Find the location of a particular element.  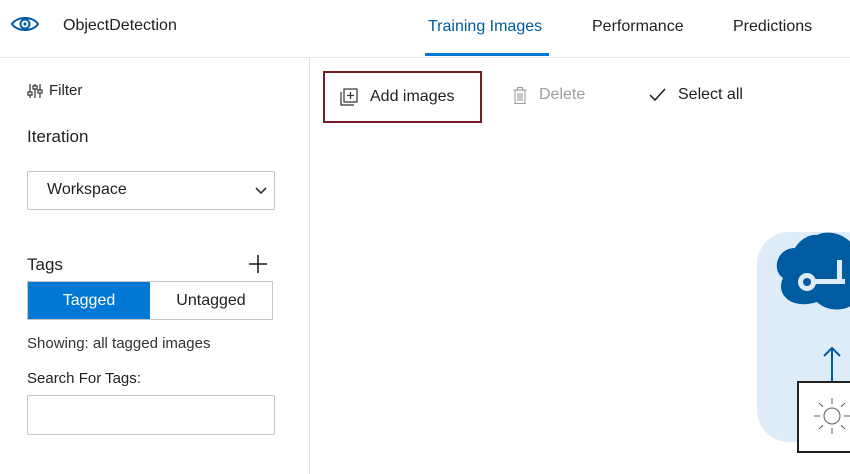

tab-performance: Performance is located at coordinates (638, 27).